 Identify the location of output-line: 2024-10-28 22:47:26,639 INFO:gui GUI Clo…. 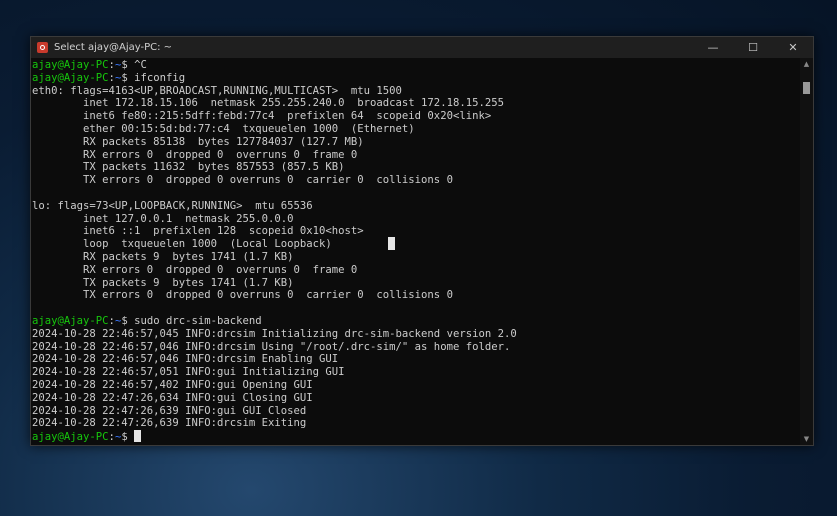
(169, 410).